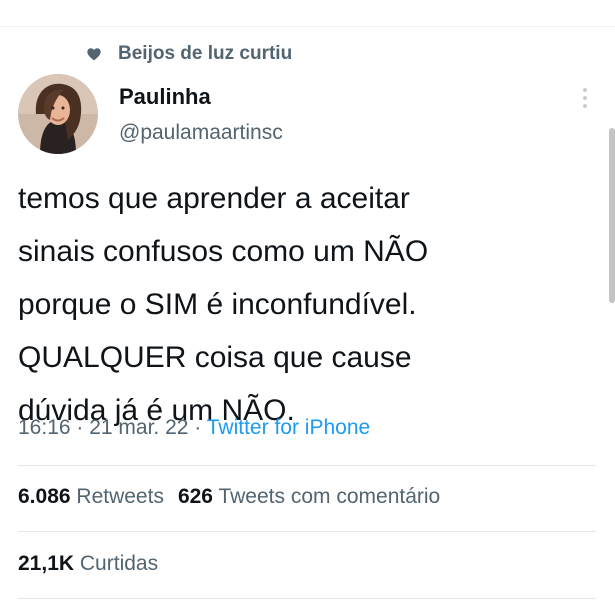 The image size is (615, 615). Describe the element at coordinates (329, 496) in the screenshot. I see `quote-tweets-label: Tweets com comentário` at that location.